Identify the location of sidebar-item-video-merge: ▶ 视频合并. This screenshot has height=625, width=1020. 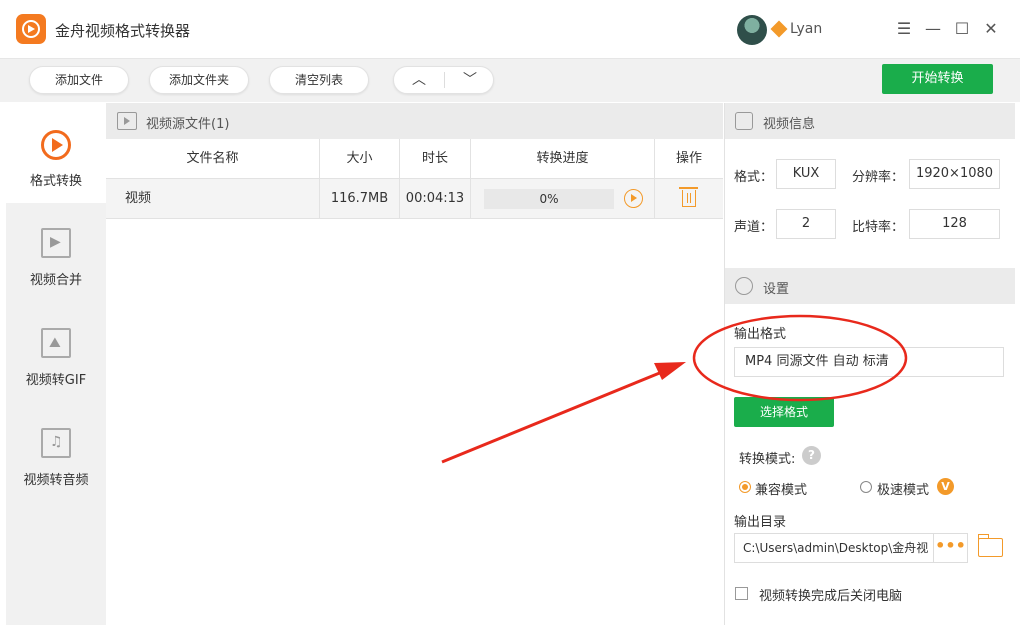
(56, 253).